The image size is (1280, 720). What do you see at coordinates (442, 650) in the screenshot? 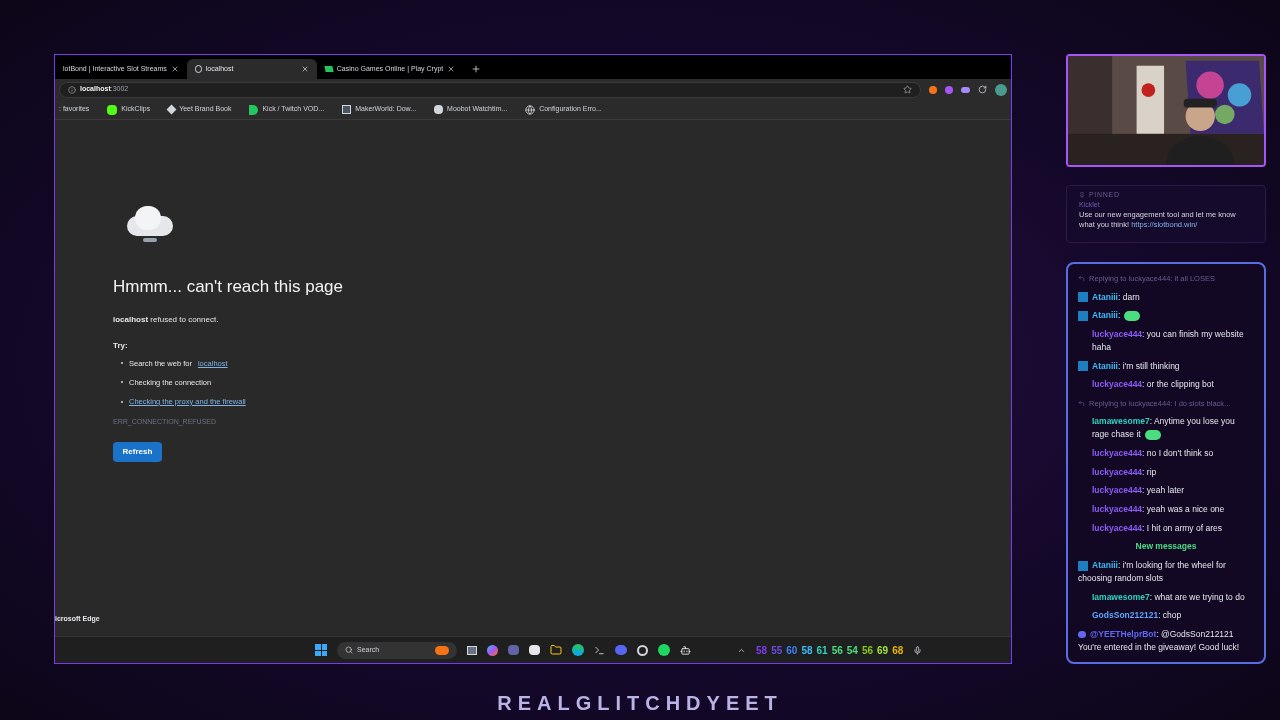
I see `people-icon` at bounding box center [442, 650].